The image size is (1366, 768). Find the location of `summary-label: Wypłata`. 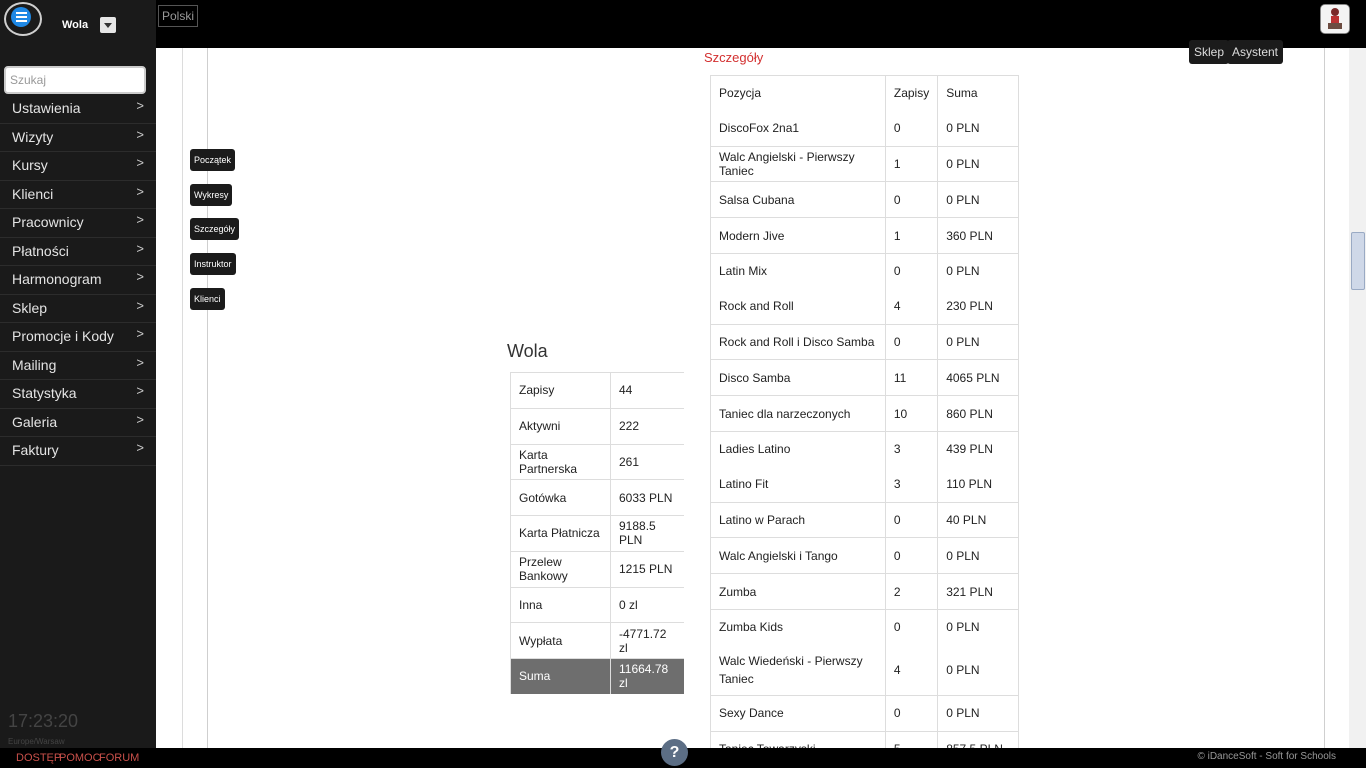

summary-label: Wypłata is located at coordinates (560, 640).